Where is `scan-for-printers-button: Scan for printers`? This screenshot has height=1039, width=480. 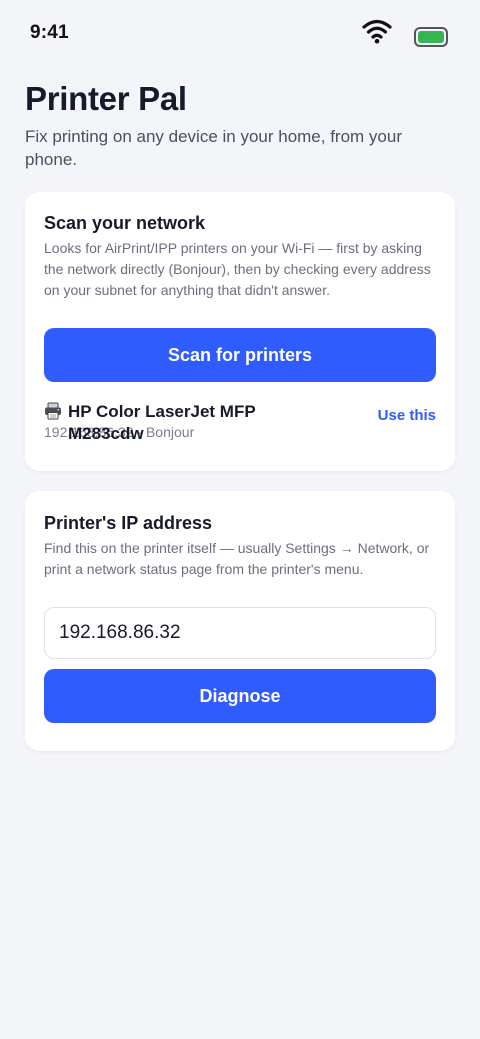
scan-for-printers-button: Scan for printers is located at coordinates (240, 355).